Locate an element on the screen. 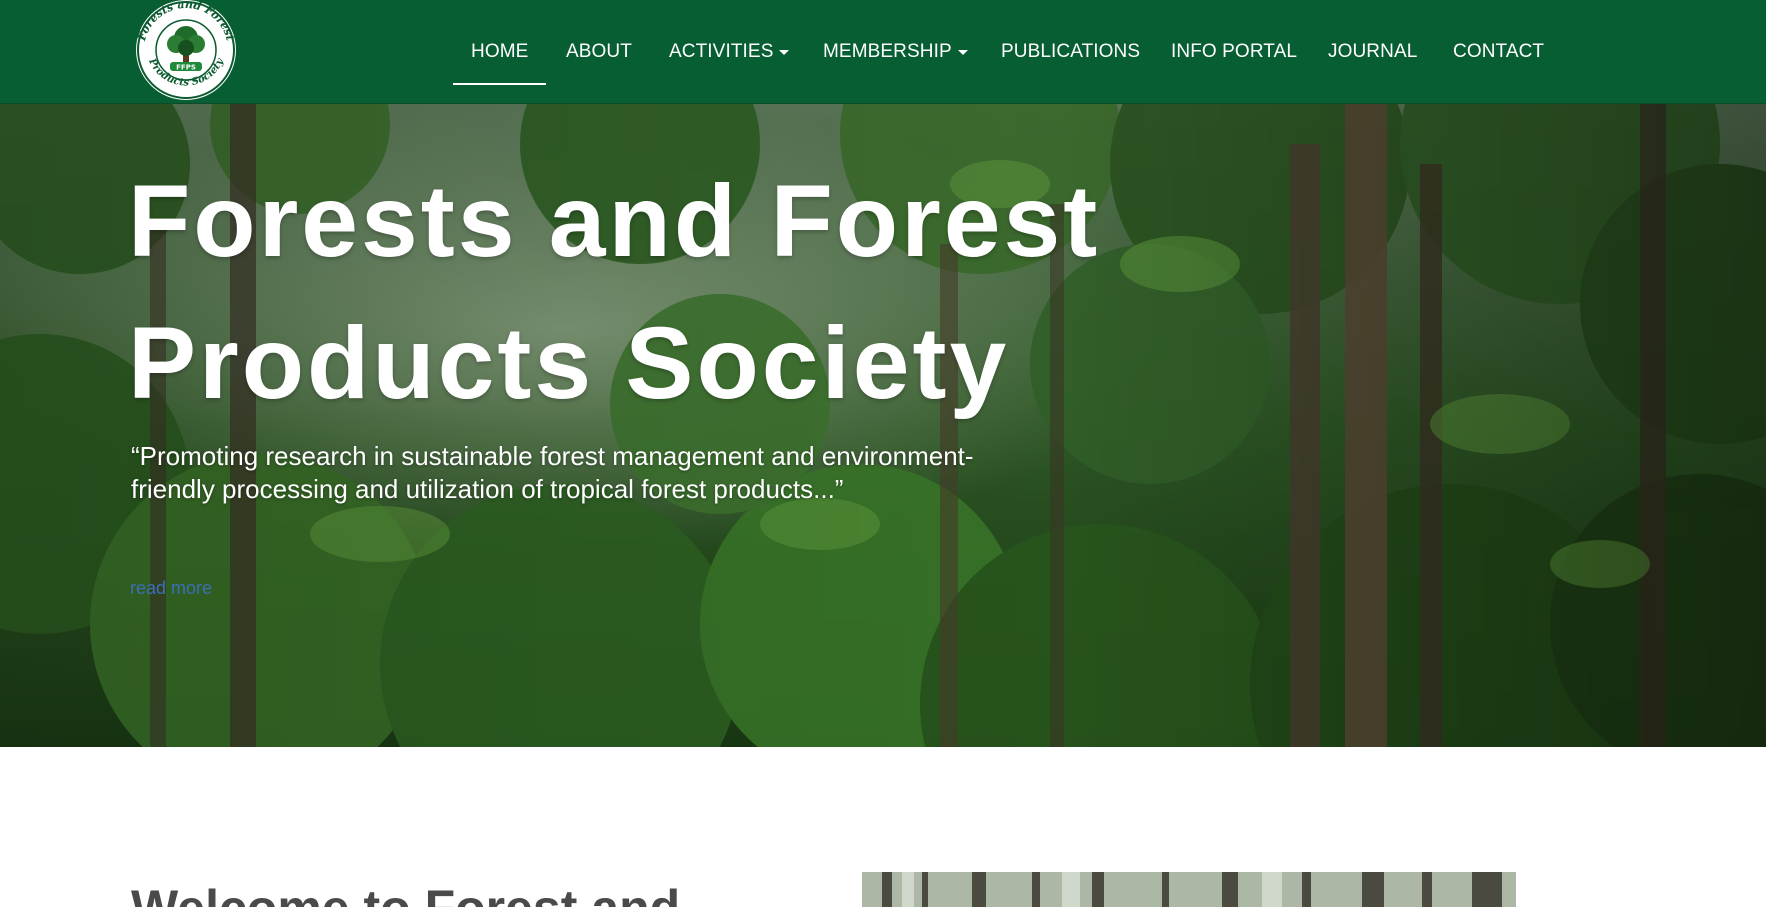 The height and width of the screenshot is (907, 1766). nav-item-label: CONTACT is located at coordinates (1499, 51).